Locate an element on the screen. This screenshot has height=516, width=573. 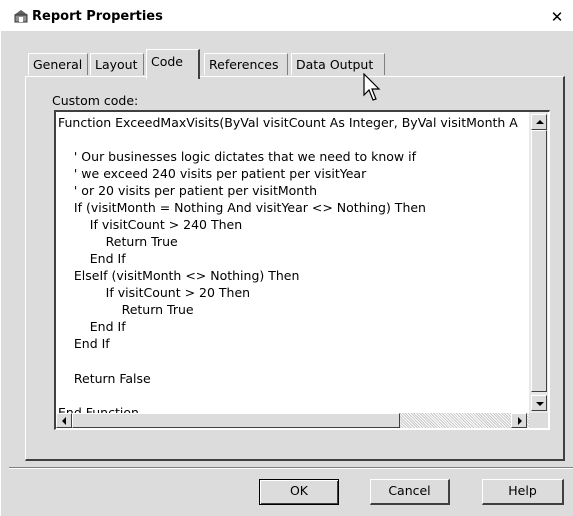
scroll-up-arrow-icon is located at coordinates (540, 122).